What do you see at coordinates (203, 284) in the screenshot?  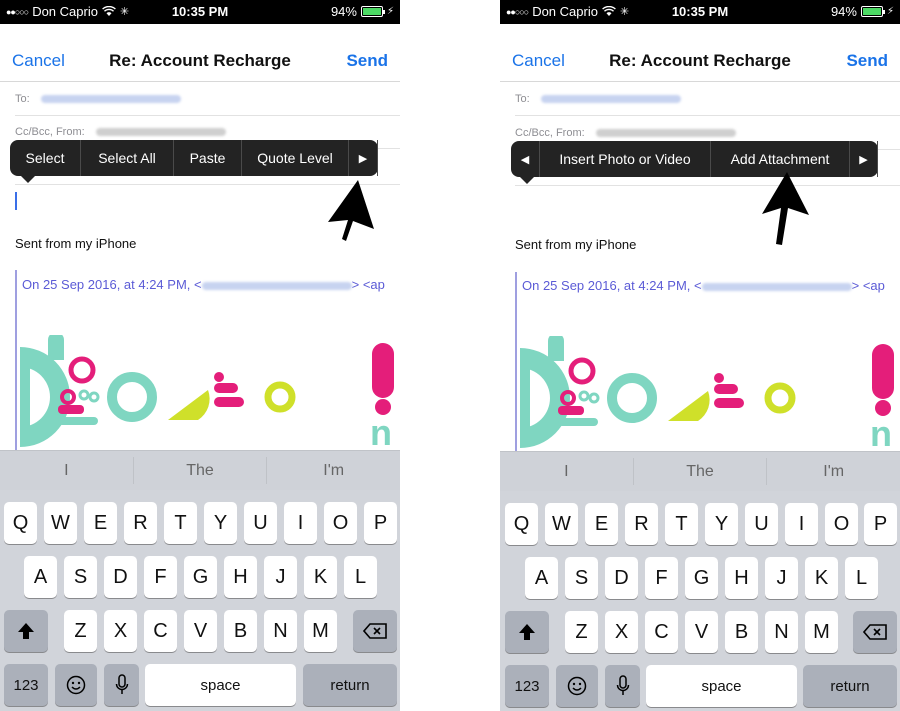 I see `quoted-message-header: On 25 Sep 2016, at 4:24 PM, < > <ap` at bounding box center [203, 284].